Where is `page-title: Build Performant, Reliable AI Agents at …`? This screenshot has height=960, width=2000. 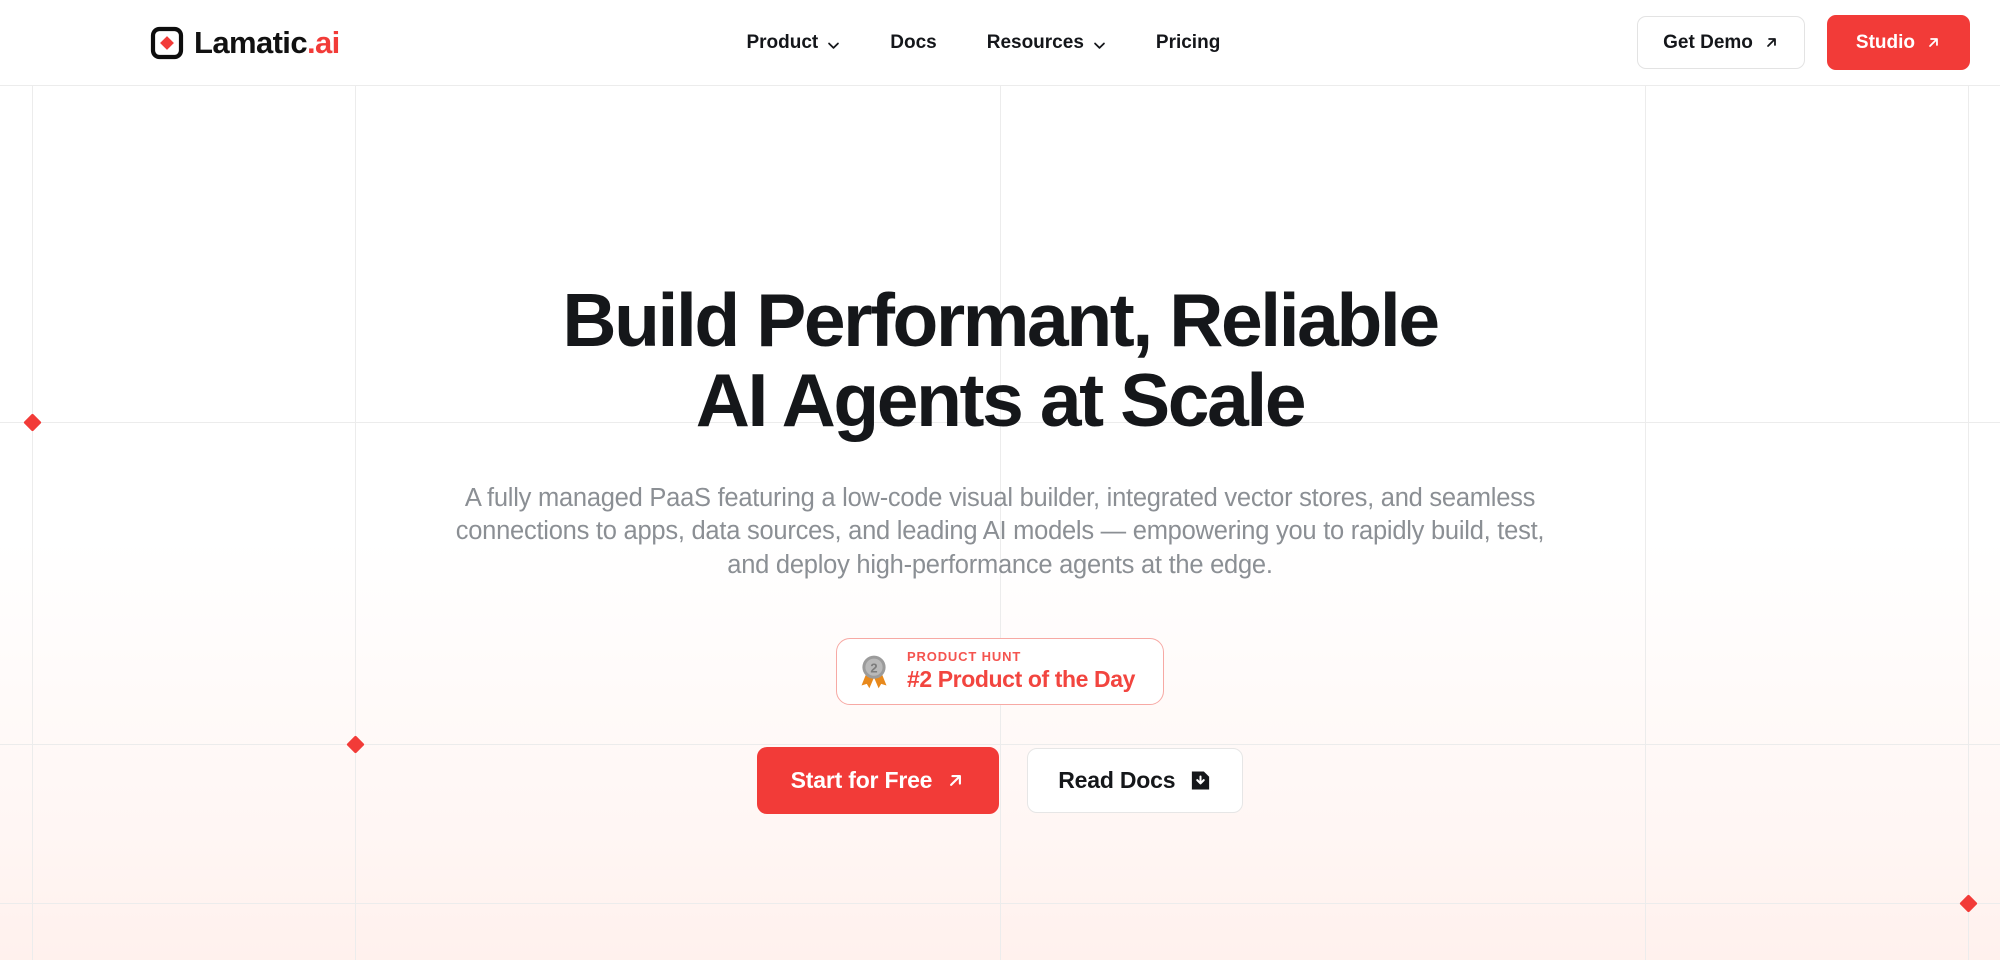
page-title: Build Performant, Reliable AI Agents at … is located at coordinates (1001, 360).